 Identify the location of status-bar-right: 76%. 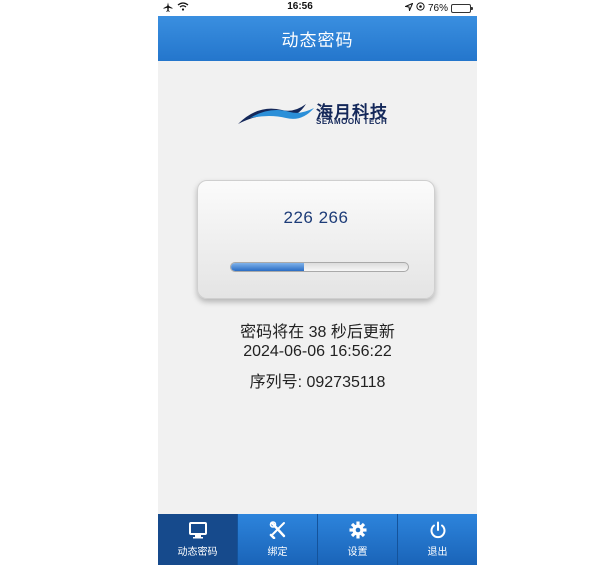
(438, 8).